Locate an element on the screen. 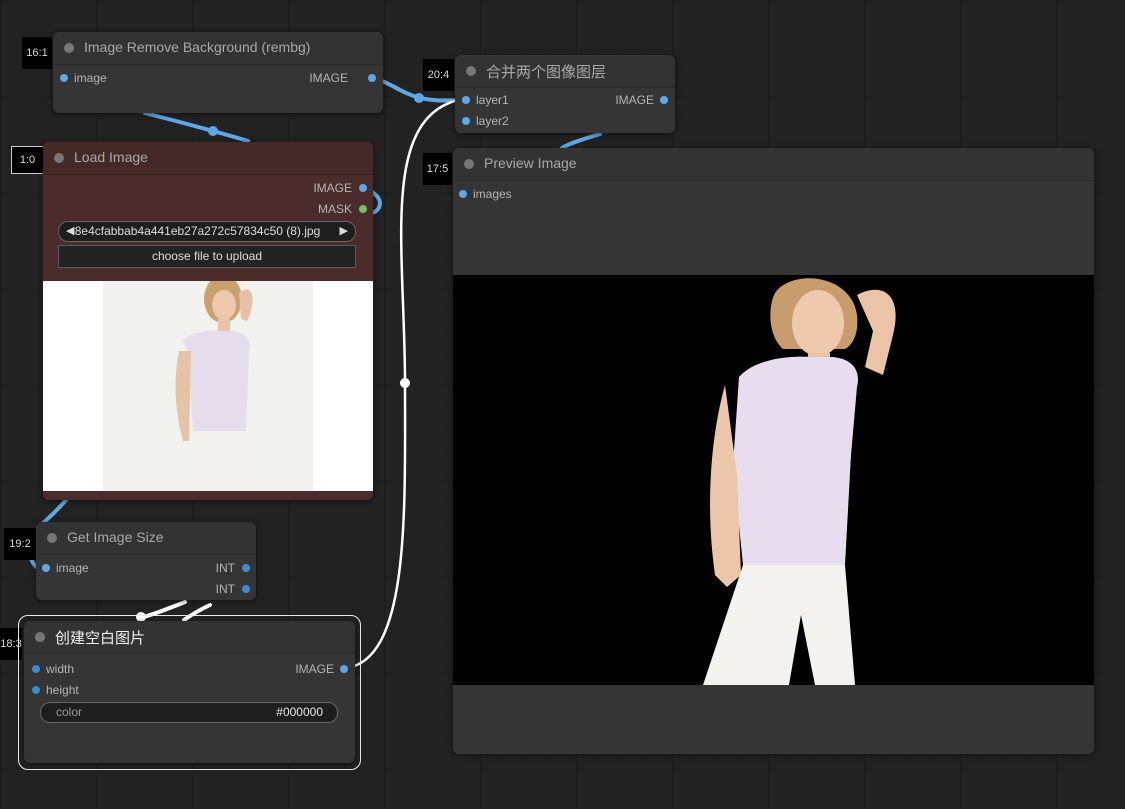 Image resolution: width=1125 pixels, height=809 pixels. output-width-socket is located at coordinates (246, 568).